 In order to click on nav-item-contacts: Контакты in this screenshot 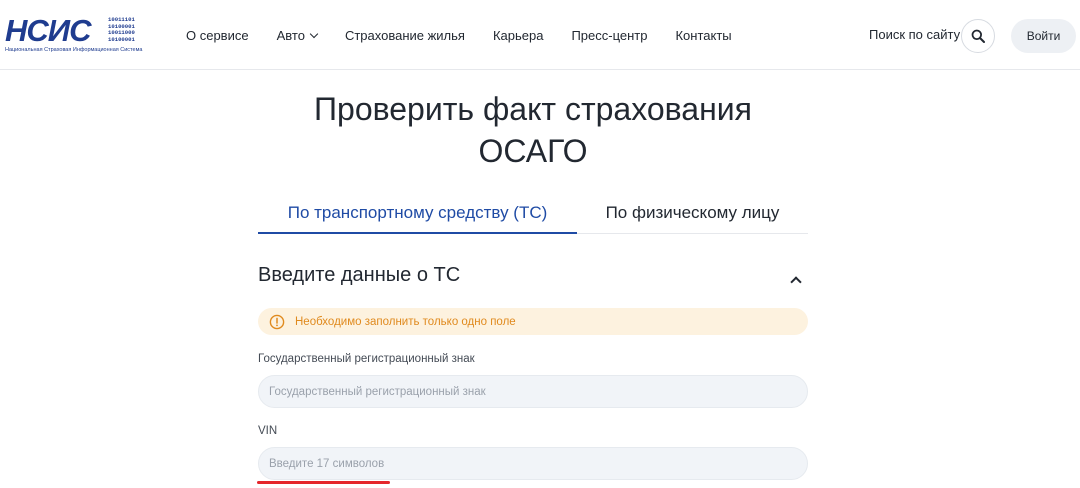, I will do `click(703, 35)`.